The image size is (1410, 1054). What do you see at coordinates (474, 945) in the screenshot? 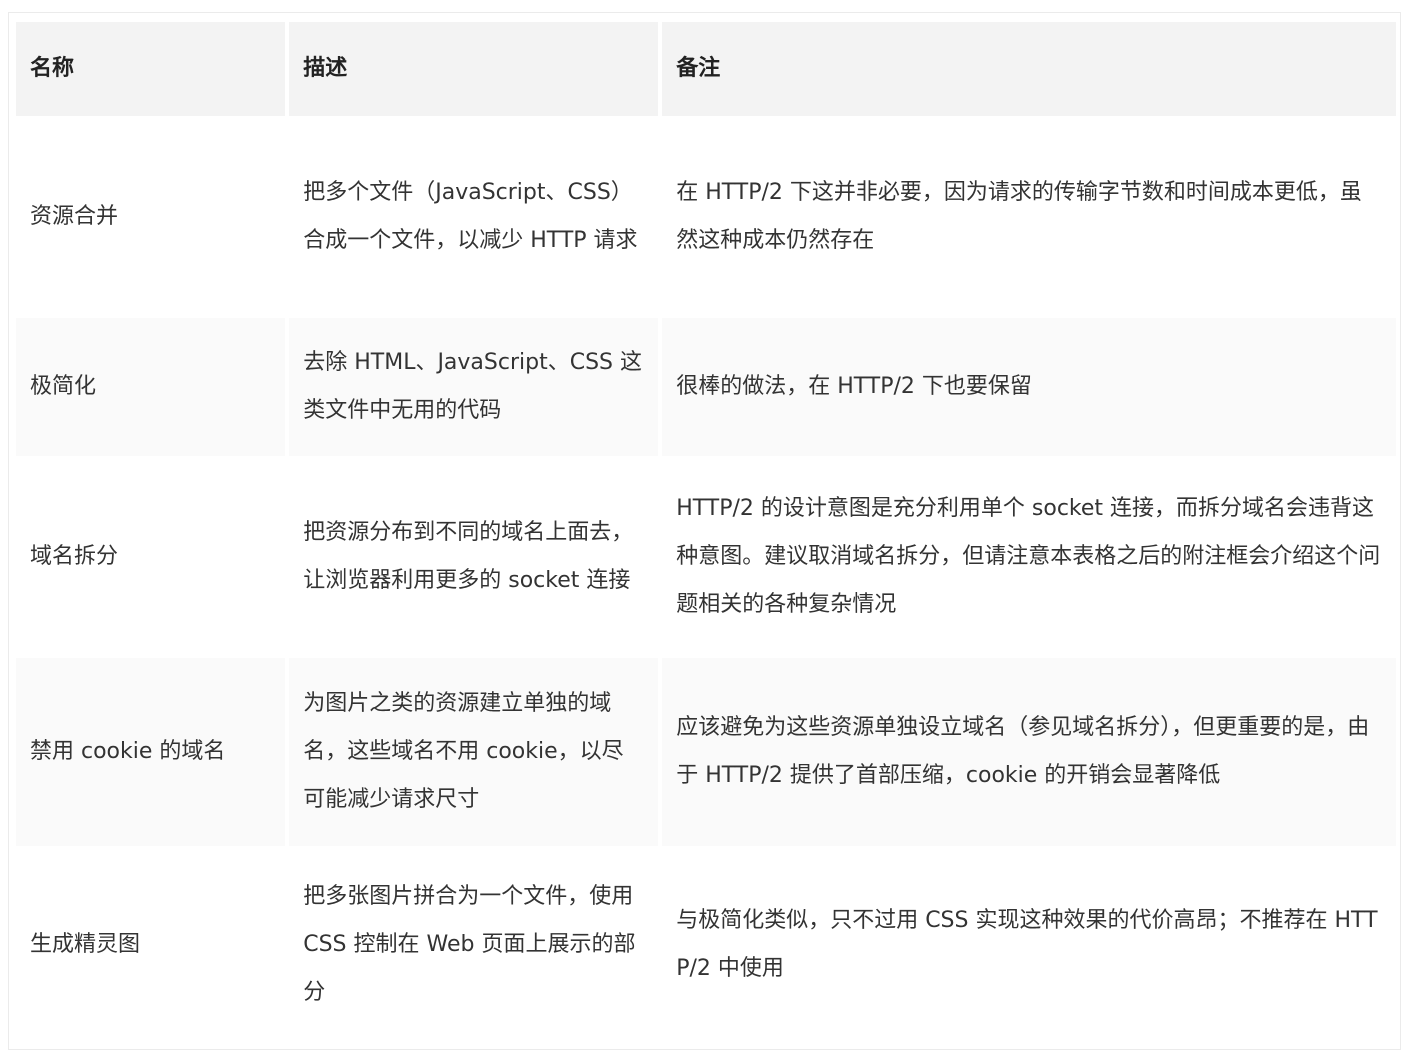
I see `cell-description: 把多张图片拼合为一个文件，使用 CSS 控制在 Web 页面上展示的部分` at bounding box center [474, 945].